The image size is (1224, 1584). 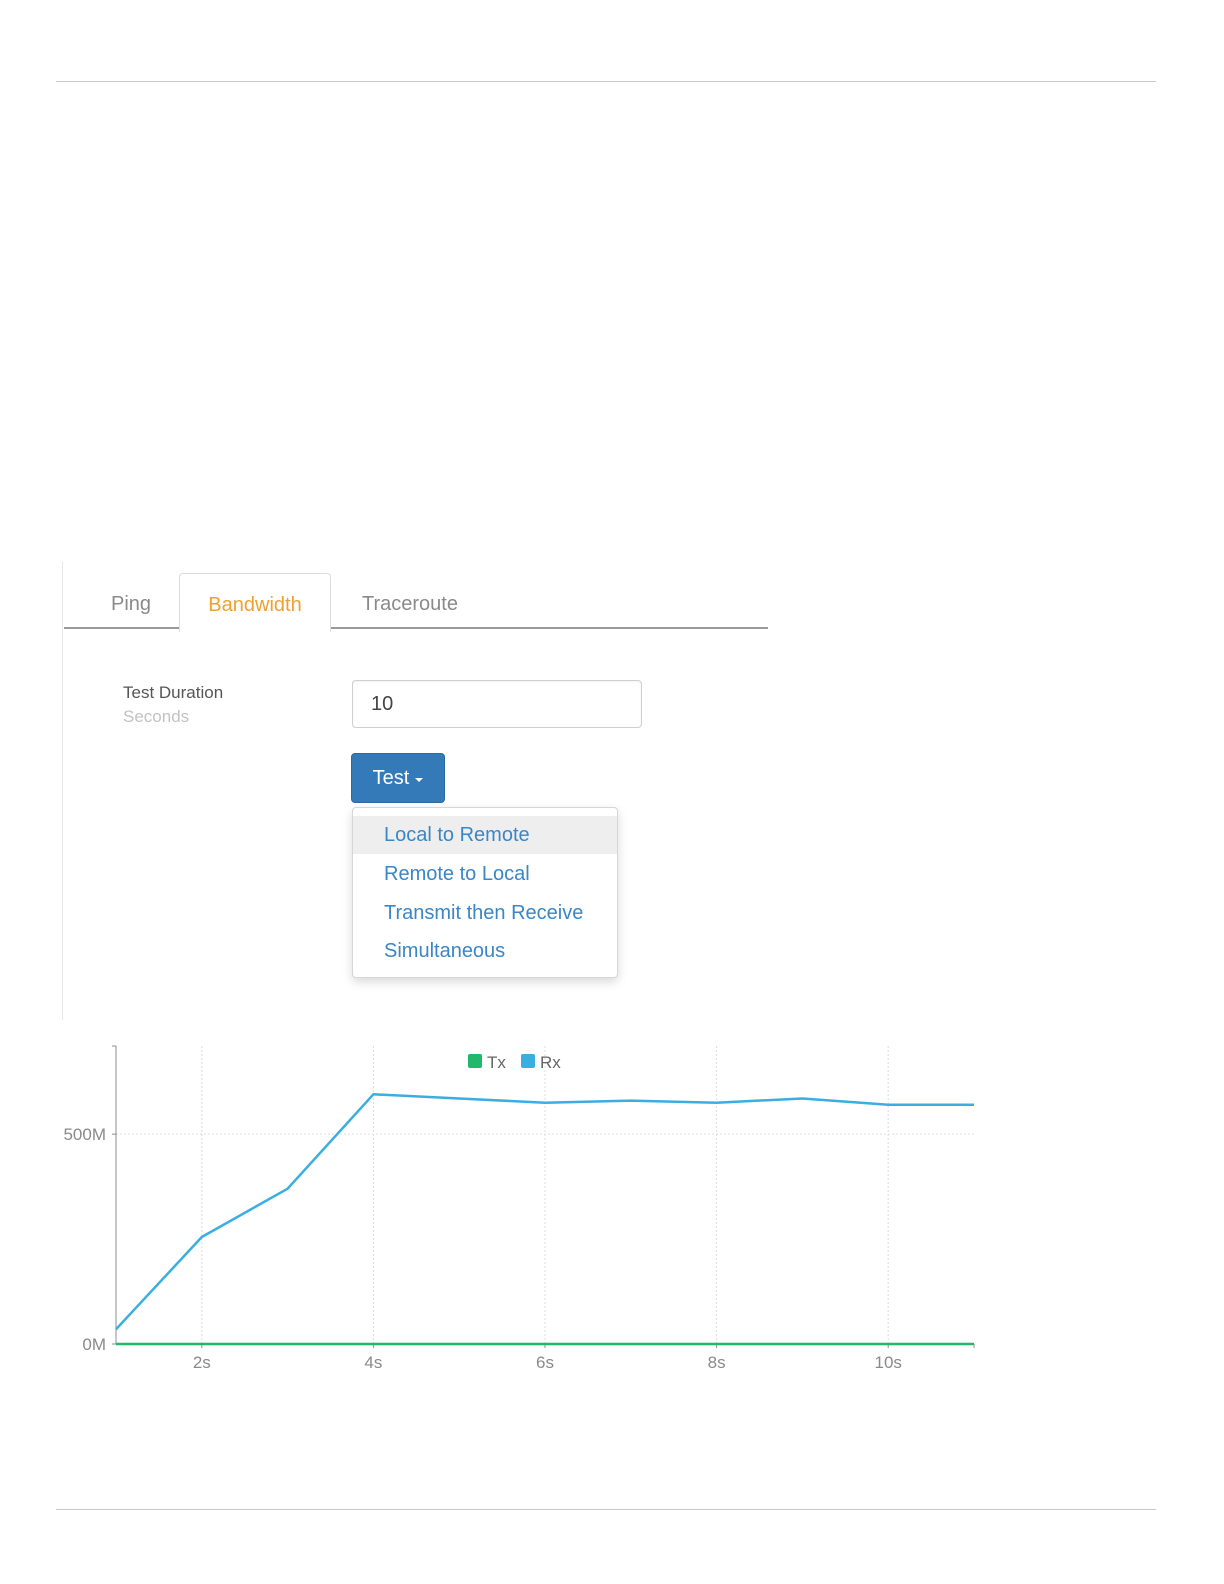 What do you see at coordinates (606, 1509) in the screenshot?
I see `page-bottom-rule` at bounding box center [606, 1509].